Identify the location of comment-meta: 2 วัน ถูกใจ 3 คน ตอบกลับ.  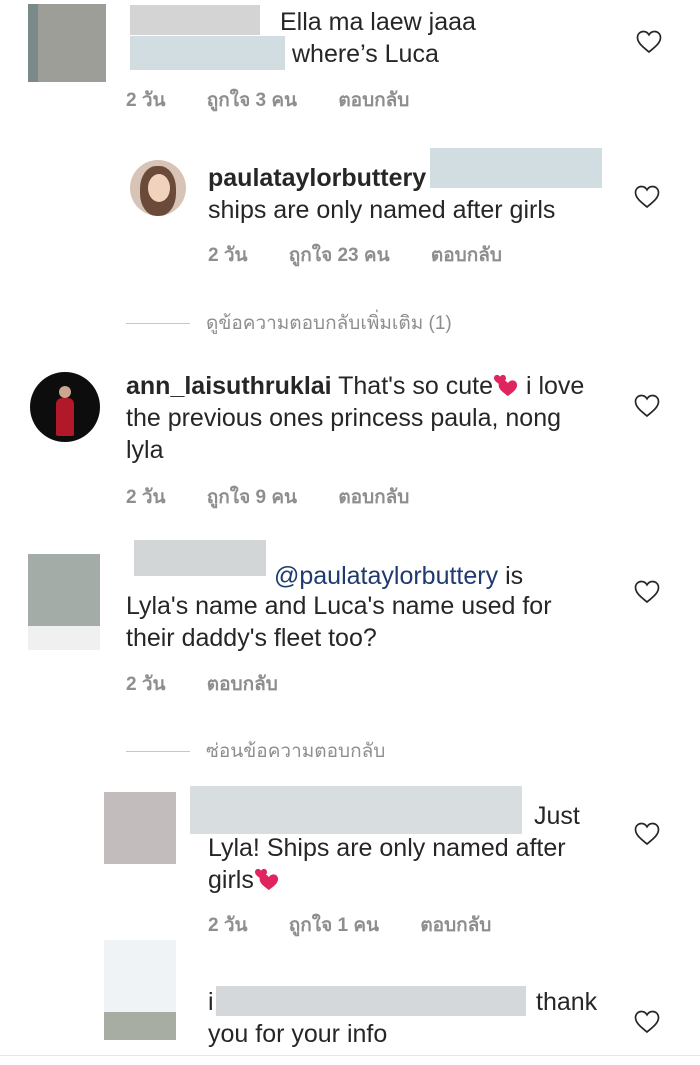
(285, 100).